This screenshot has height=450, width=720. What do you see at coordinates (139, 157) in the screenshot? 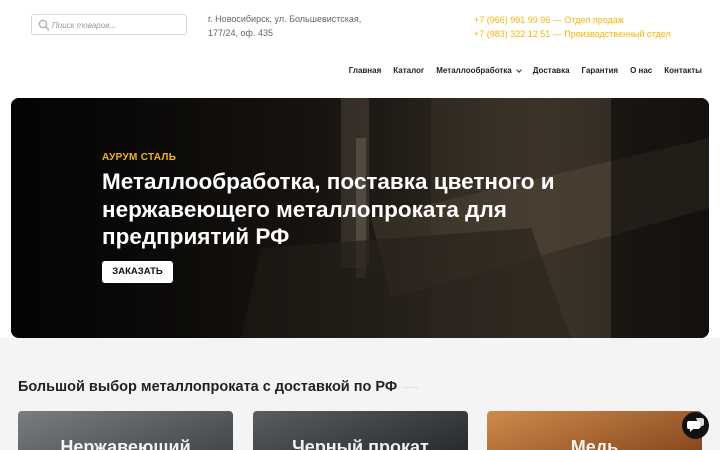
I see `hero-kicker: АУРУМ СТАЛЬ` at bounding box center [139, 157].